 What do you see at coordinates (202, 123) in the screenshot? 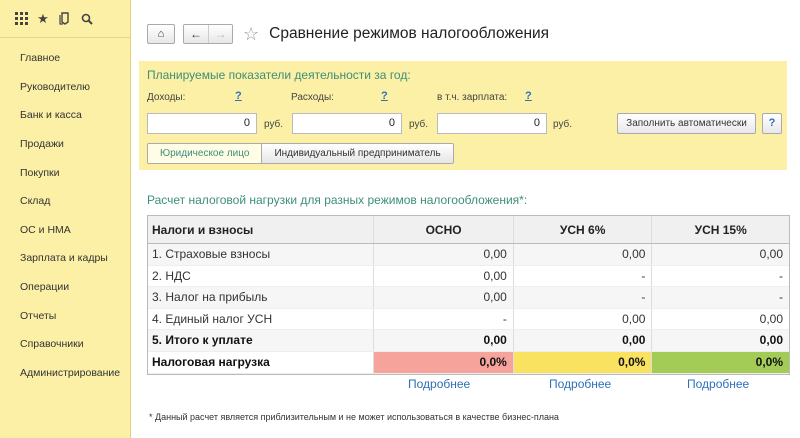
I see `income-field: 0` at bounding box center [202, 123].